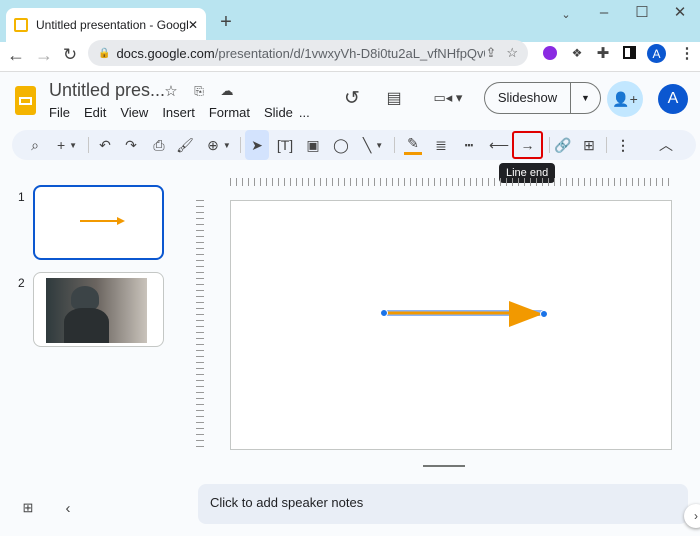 The height and width of the screenshot is (536, 700). I want to click on horizontal-ruler, so click(451, 182).